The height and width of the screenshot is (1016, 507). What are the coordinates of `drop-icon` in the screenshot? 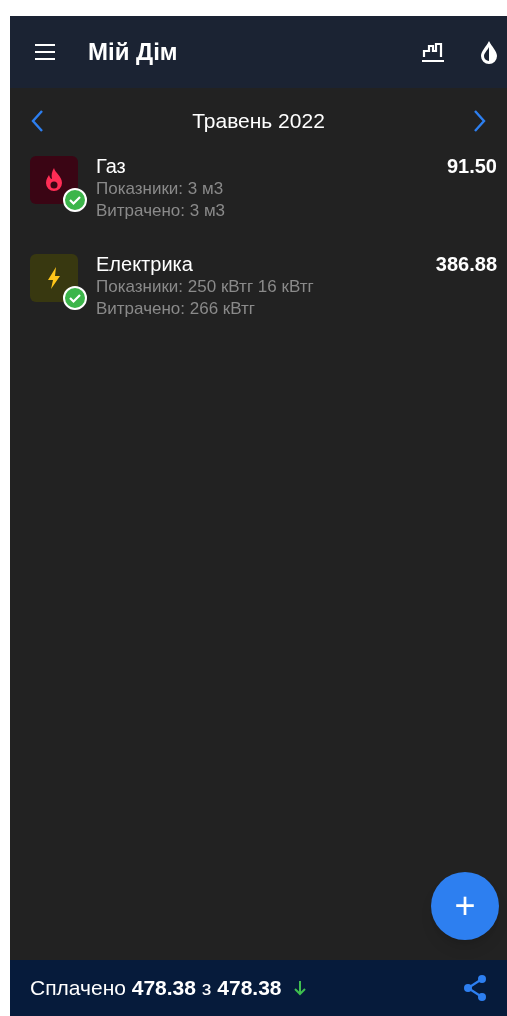 It's located at (489, 52).